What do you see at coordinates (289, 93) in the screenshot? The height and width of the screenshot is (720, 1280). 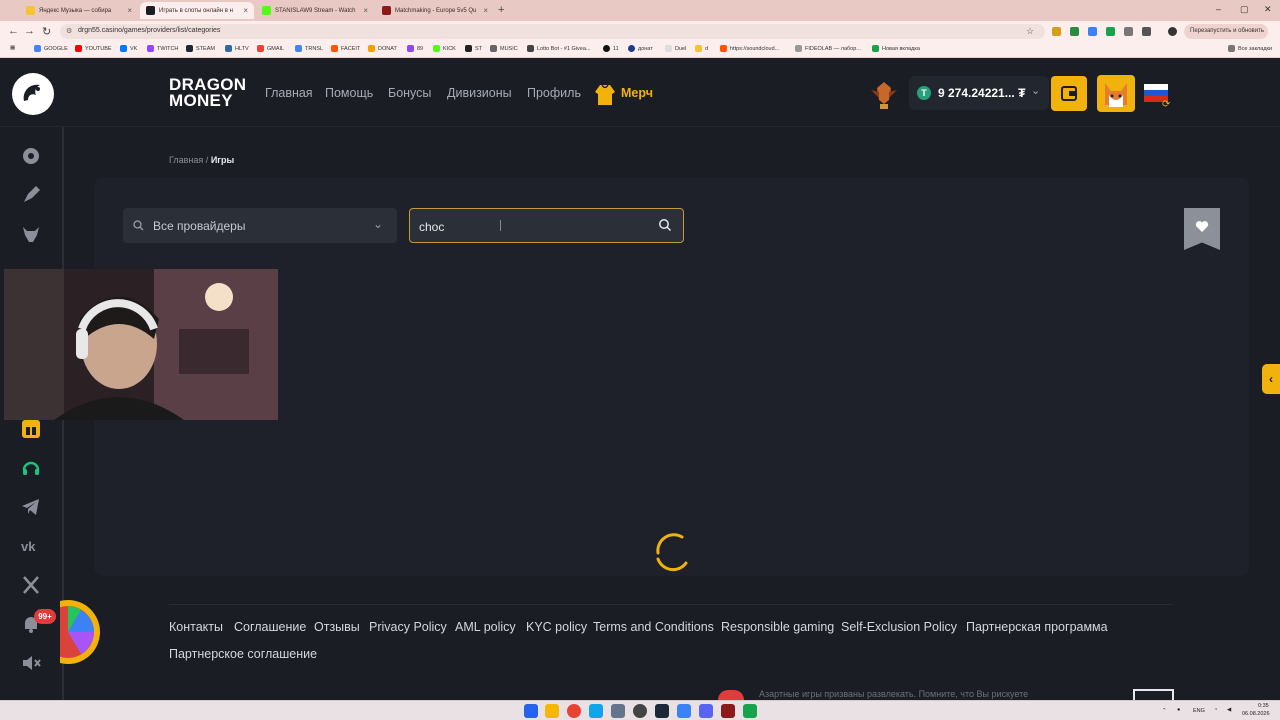 I see `nav-home: Главная` at bounding box center [289, 93].